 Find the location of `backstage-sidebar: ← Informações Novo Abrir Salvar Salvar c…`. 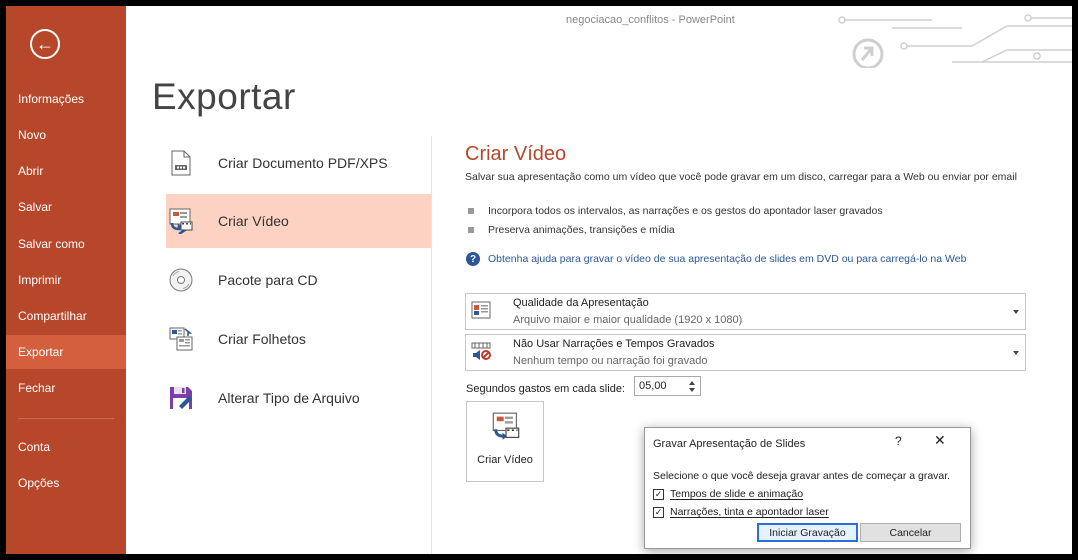

backstage-sidebar: ← Informações Novo Abrir Salvar Salvar c… is located at coordinates (66, 280).